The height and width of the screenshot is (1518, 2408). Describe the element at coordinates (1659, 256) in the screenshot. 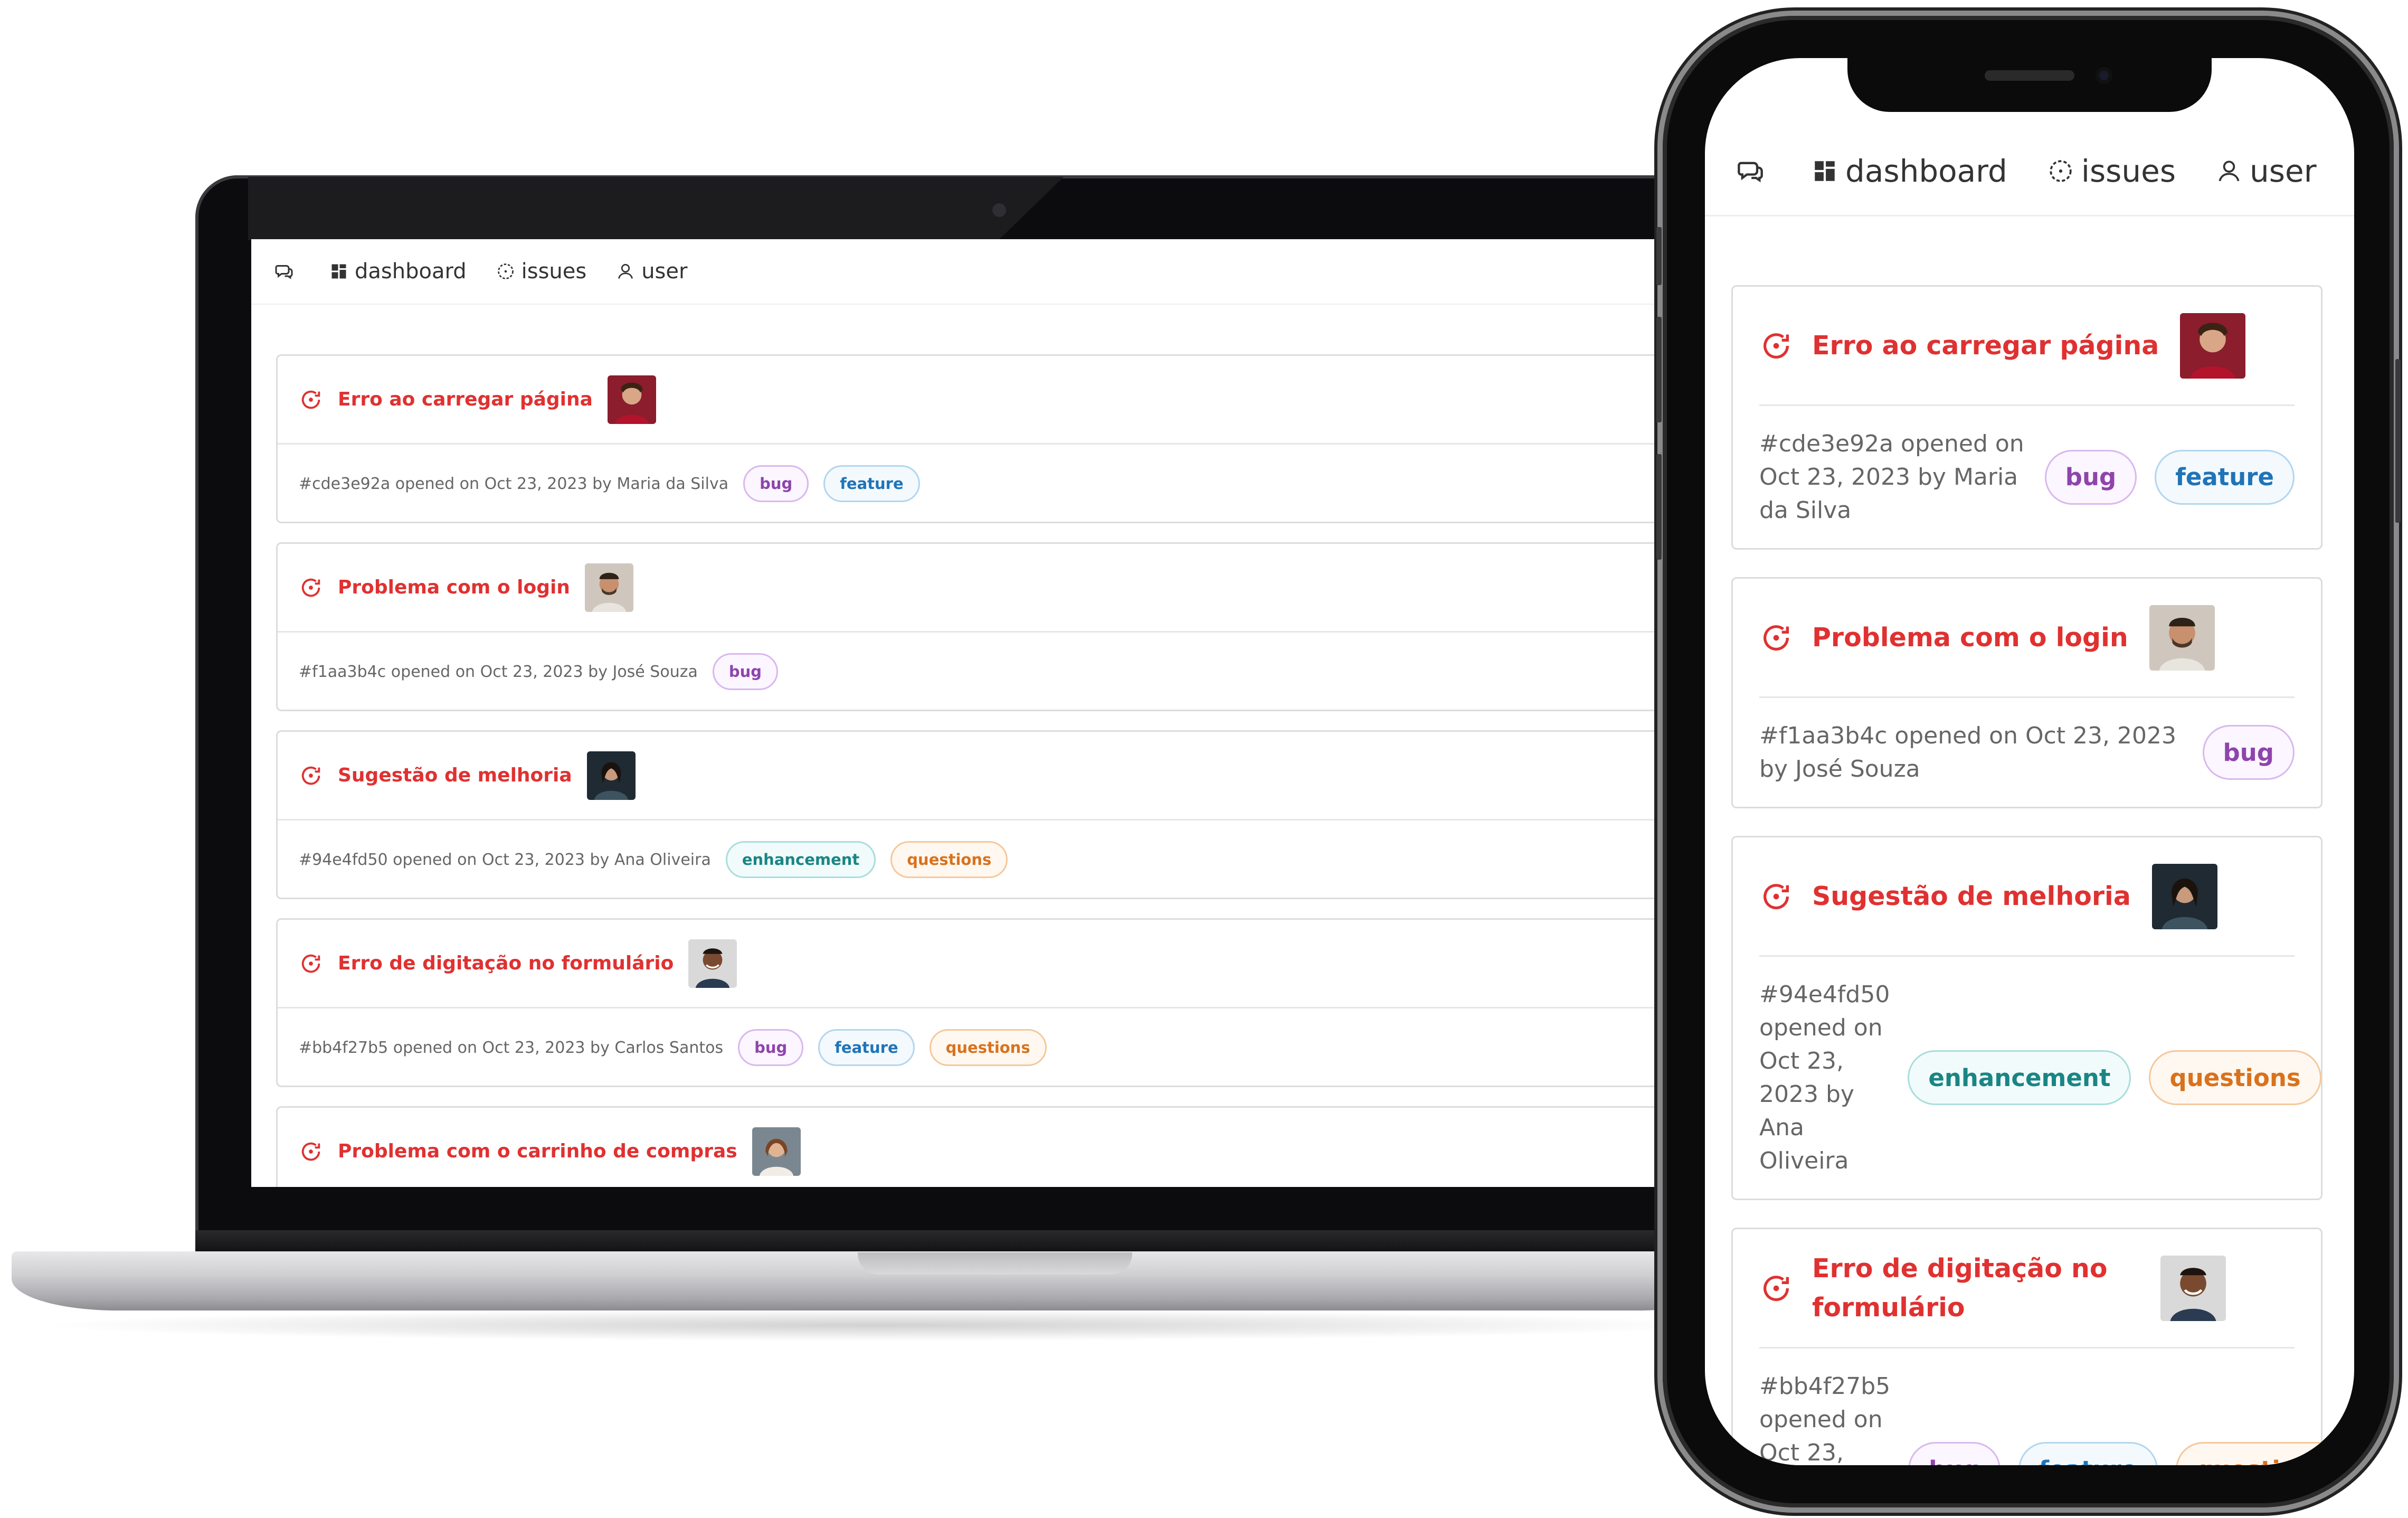

I see `phone-silent-switch` at that location.